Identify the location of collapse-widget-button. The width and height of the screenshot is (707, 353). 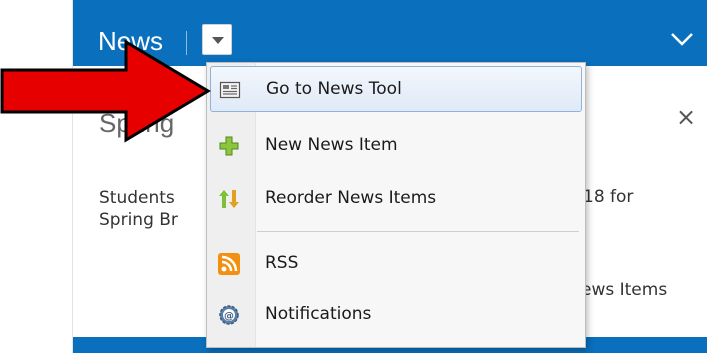
(682, 39).